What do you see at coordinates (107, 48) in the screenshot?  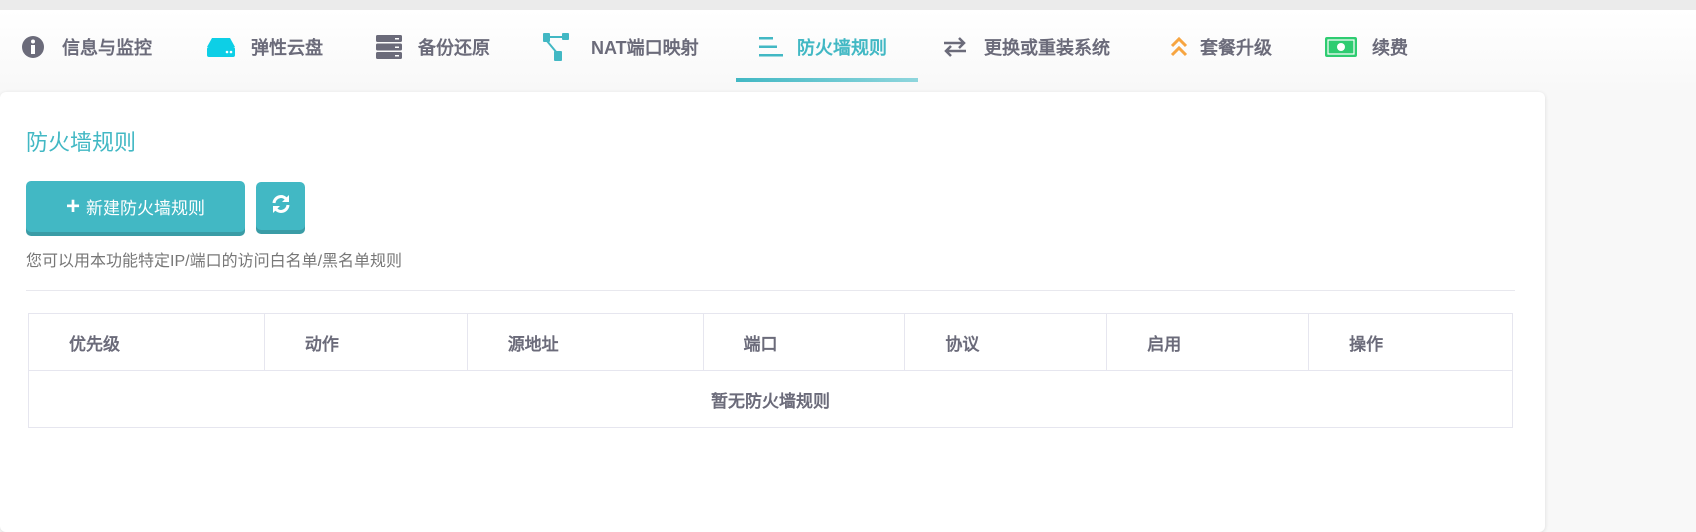 I see `tab-label: 信息与监控` at bounding box center [107, 48].